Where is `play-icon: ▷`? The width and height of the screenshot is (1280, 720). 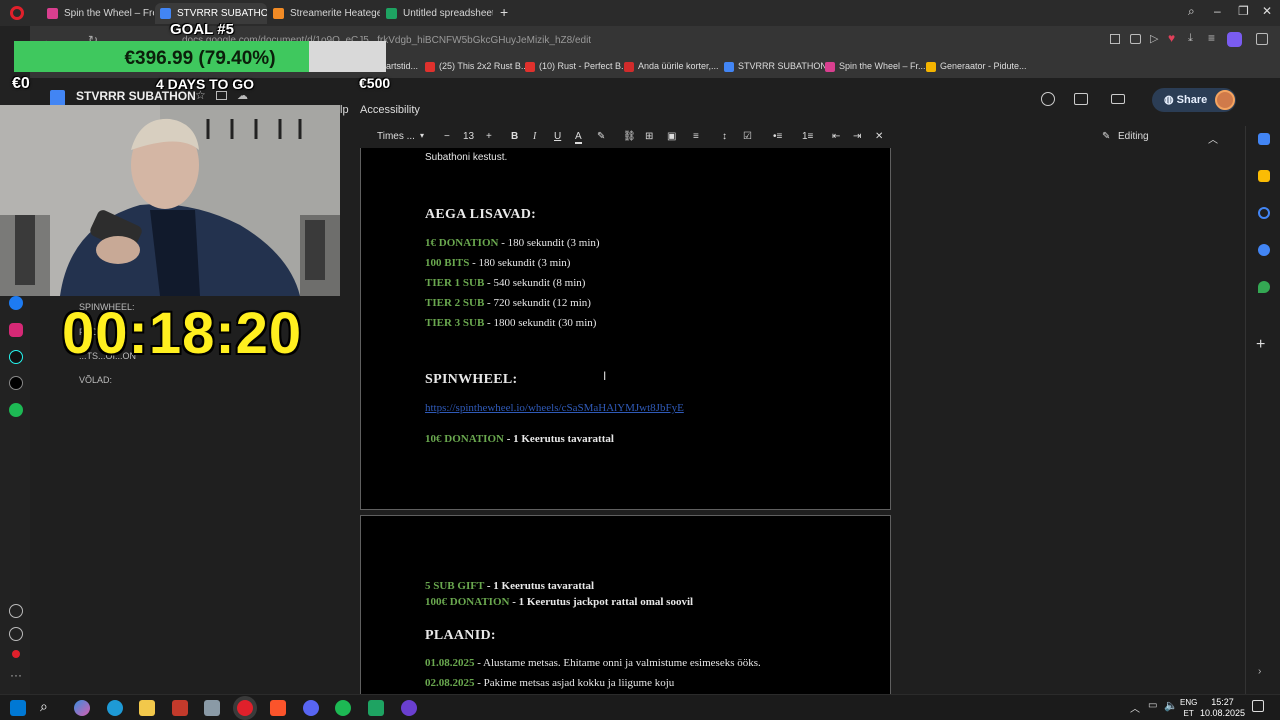 play-icon: ▷ is located at coordinates (1154, 38).